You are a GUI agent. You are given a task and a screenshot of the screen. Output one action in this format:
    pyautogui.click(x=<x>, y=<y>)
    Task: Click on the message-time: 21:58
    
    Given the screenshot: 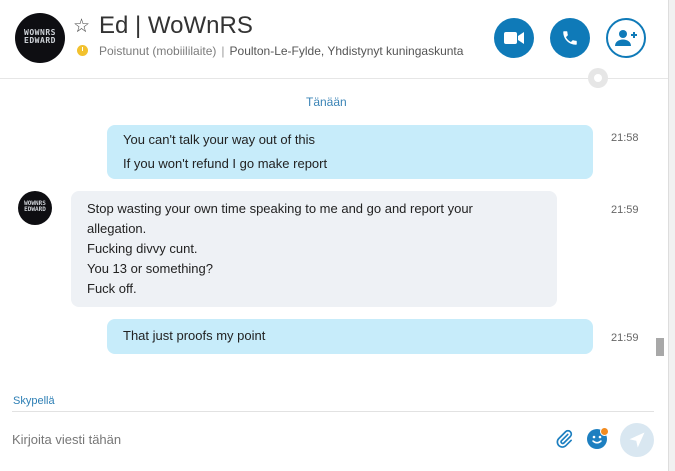 What is the action you would take?
    pyautogui.click(x=625, y=138)
    